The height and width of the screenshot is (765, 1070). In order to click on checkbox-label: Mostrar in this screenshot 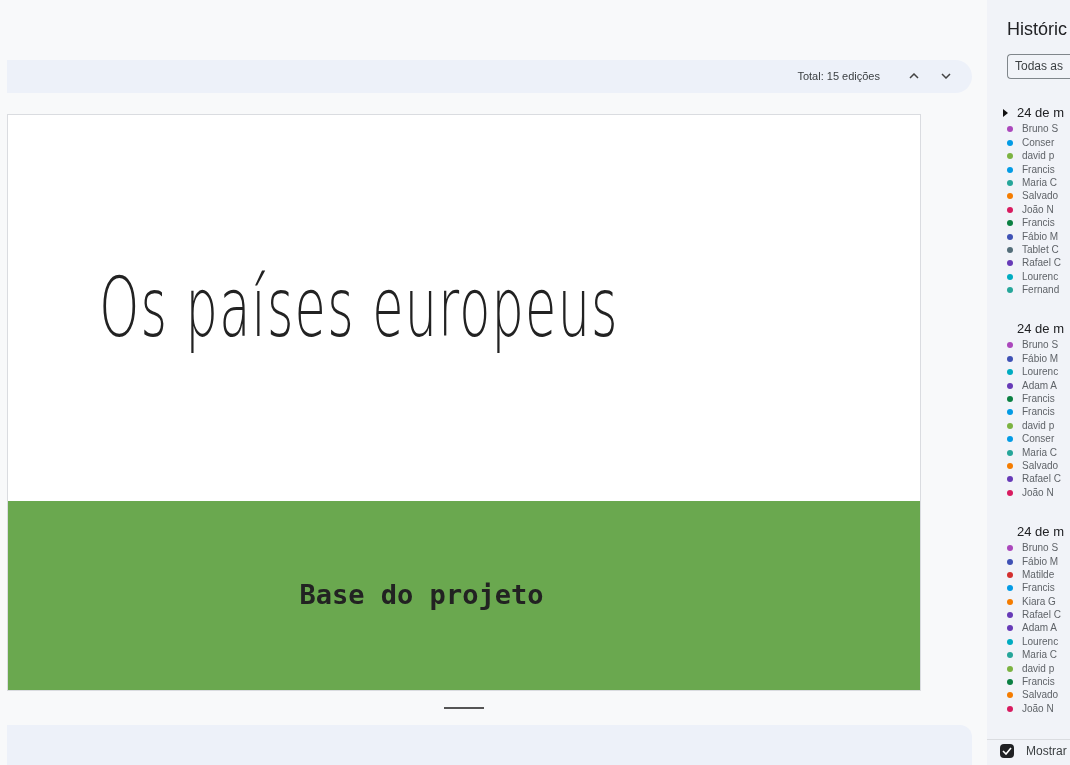, I will do `click(1046, 752)`.